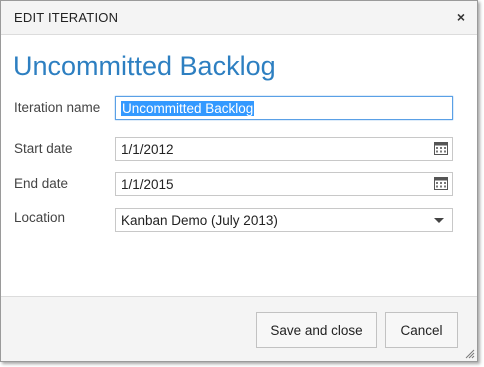  What do you see at coordinates (284, 149) in the screenshot?
I see `start-date-input: 1/1/2012` at bounding box center [284, 149].